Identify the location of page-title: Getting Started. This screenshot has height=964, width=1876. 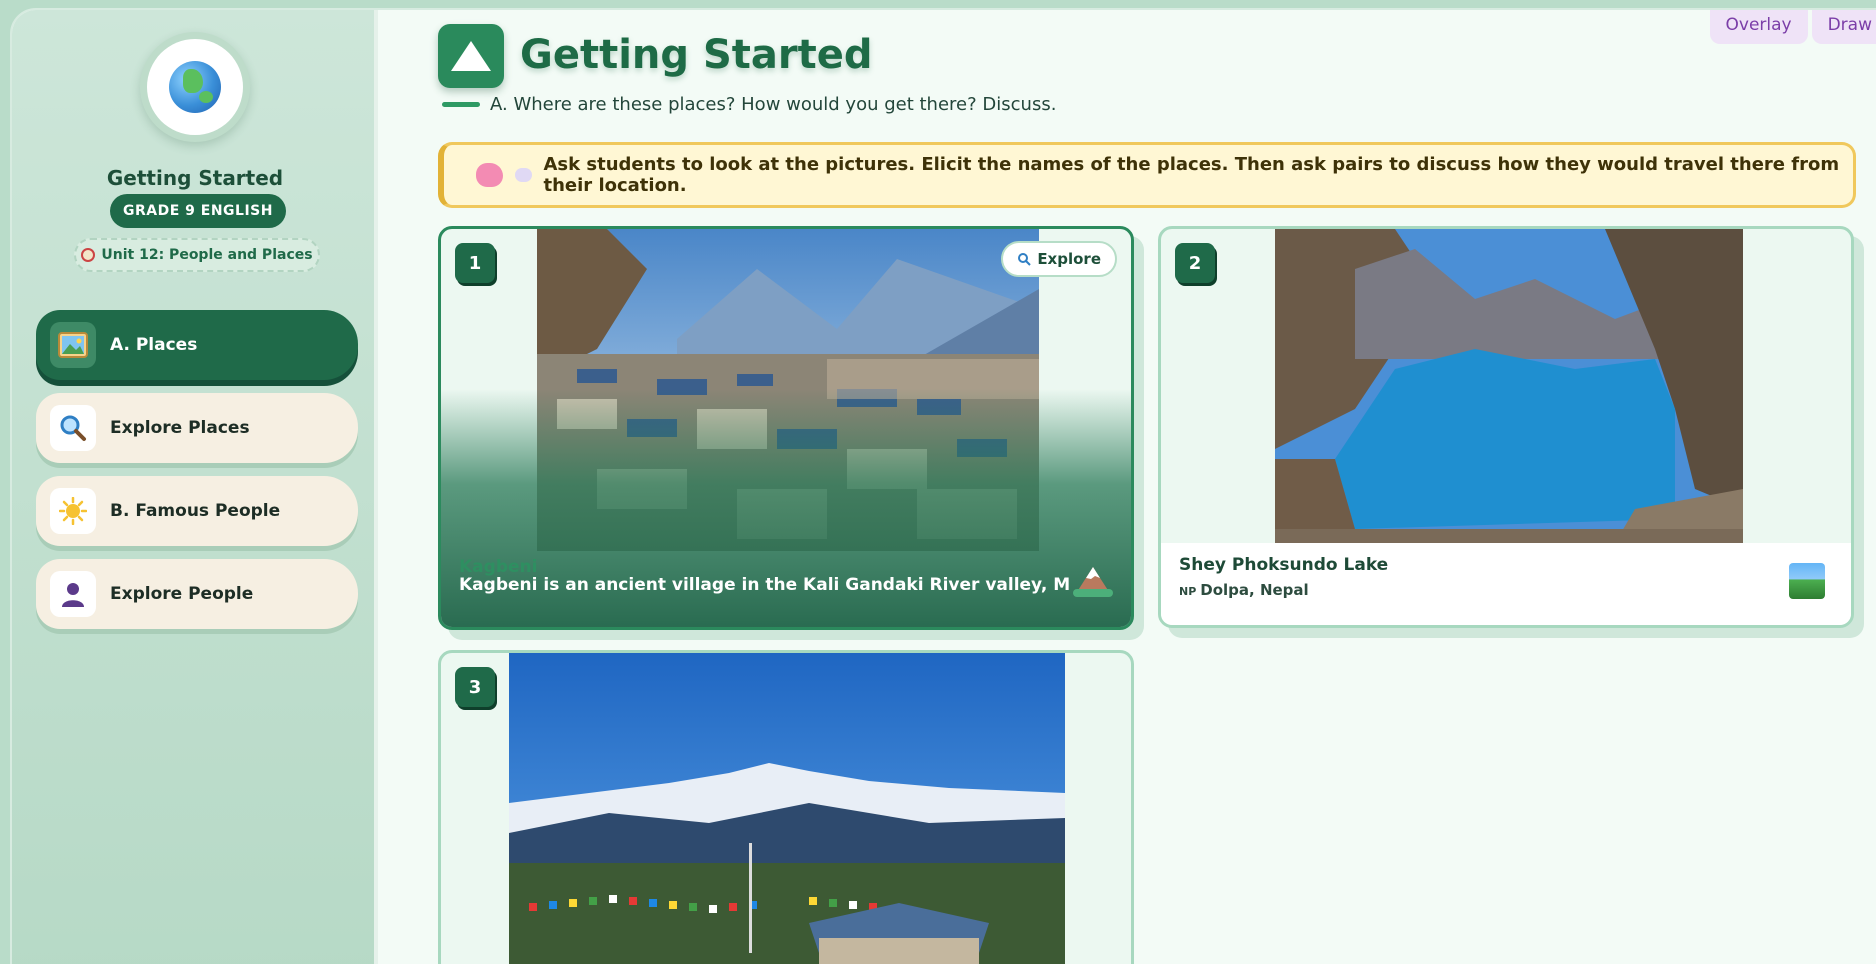
(696, 55).